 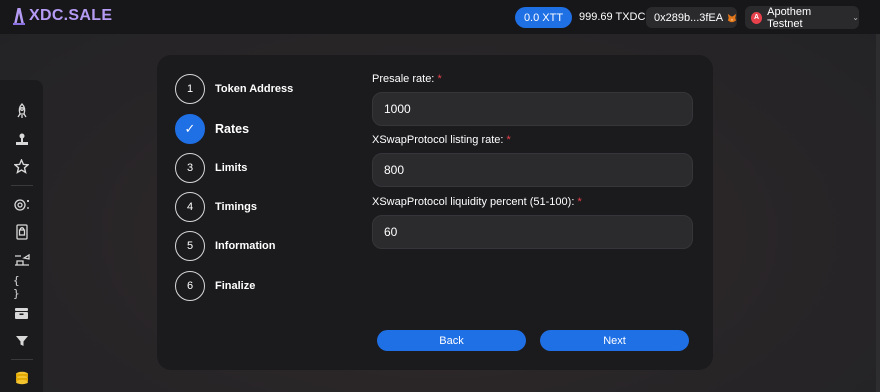 I want to click on filter-icon, so click(x=21, y=340).